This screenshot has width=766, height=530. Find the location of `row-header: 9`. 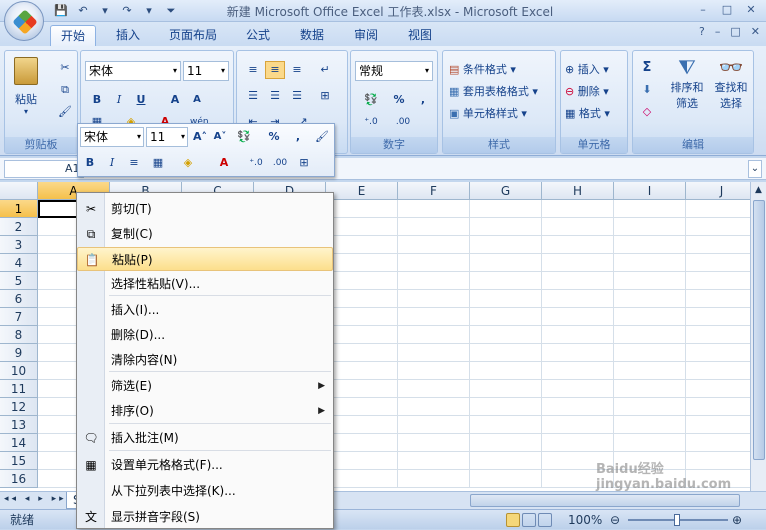

row-header: 9 is located at coordinates (19, 353).